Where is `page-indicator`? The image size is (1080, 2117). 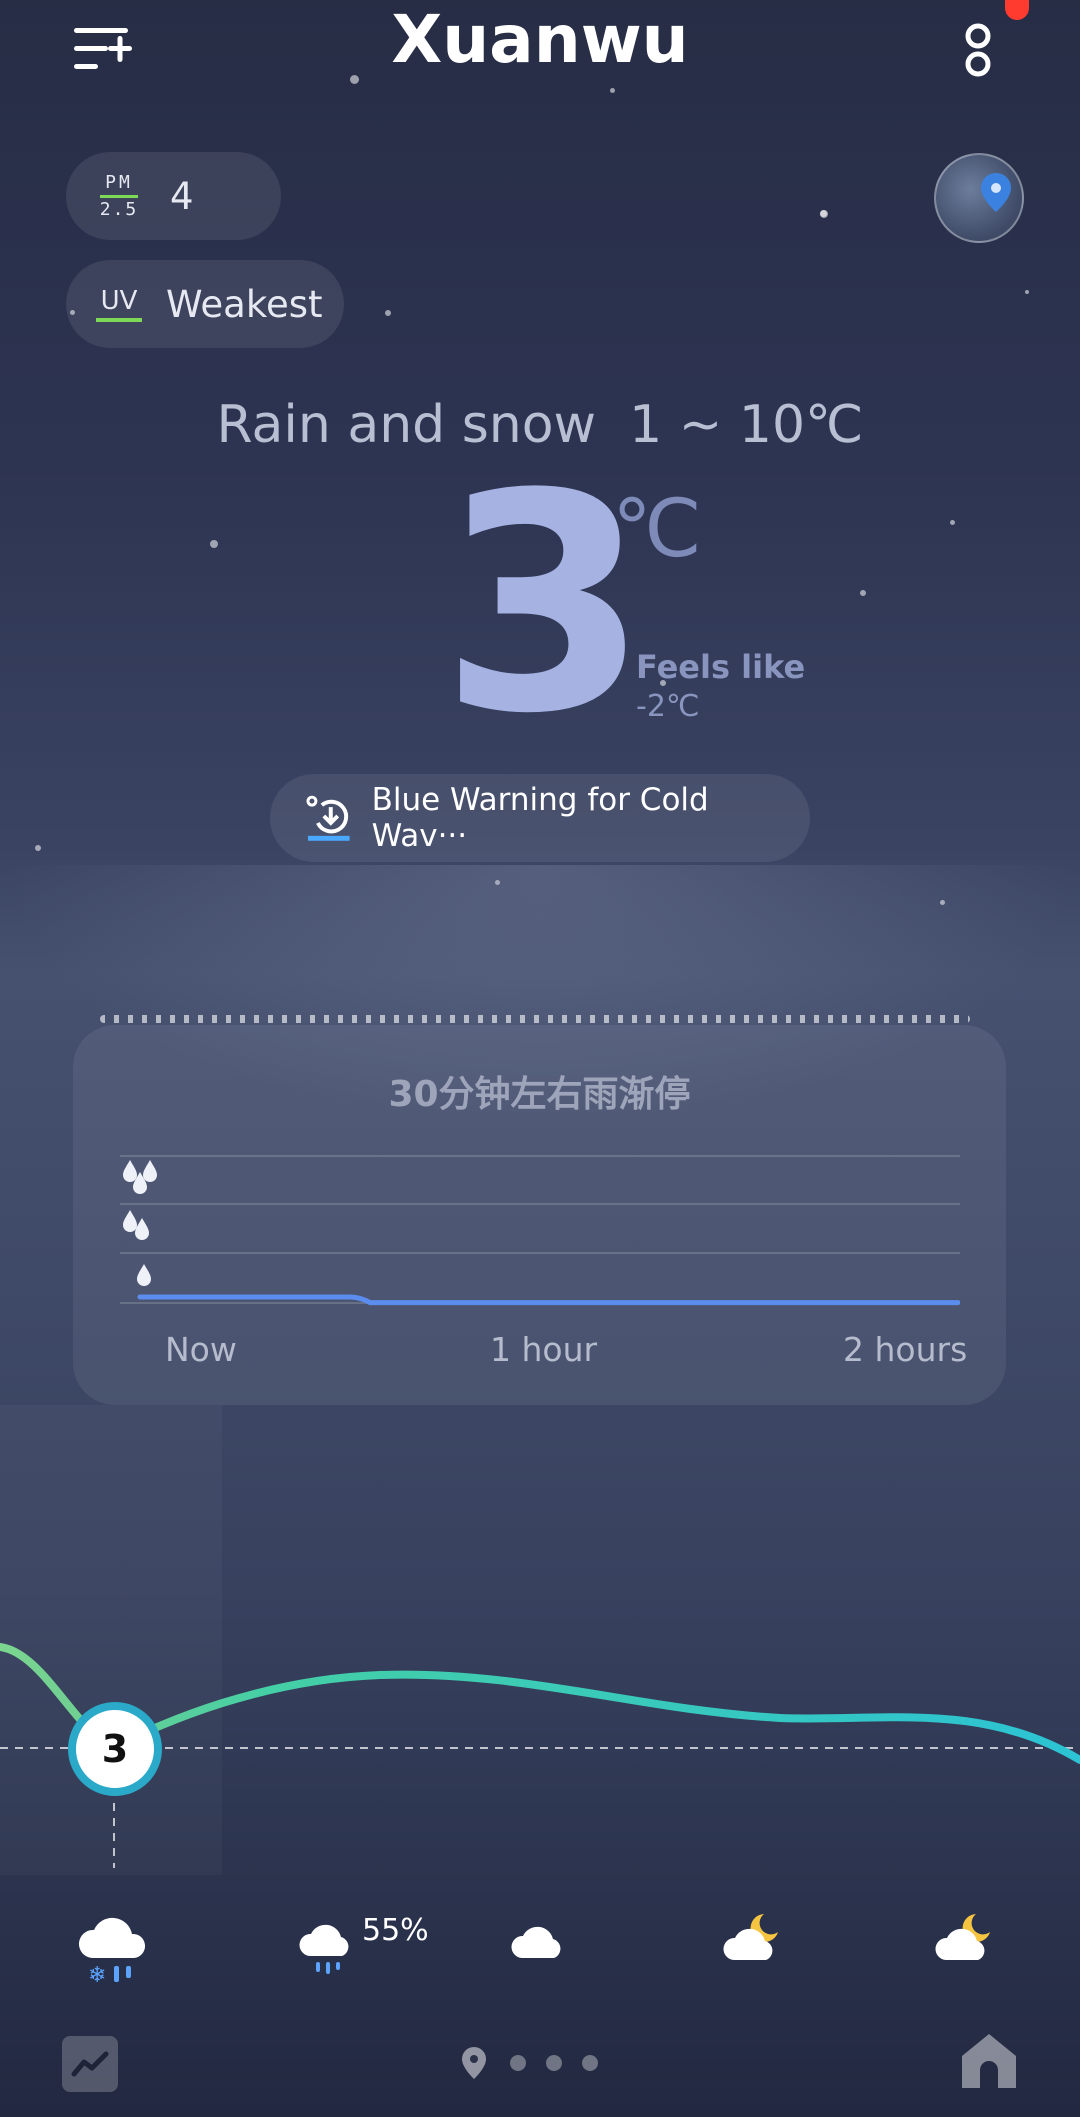
page-indicator is located at coordinates (529, 2063).